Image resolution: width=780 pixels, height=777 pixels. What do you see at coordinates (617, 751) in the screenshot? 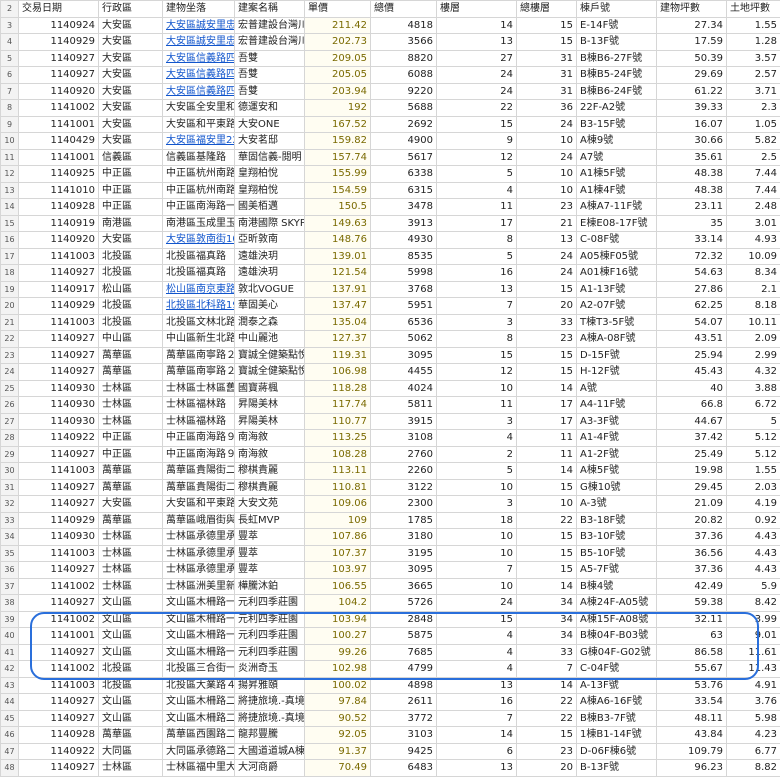
I see `cell-unit-no: D-06F棟6號` at bounding box center [617, 751].